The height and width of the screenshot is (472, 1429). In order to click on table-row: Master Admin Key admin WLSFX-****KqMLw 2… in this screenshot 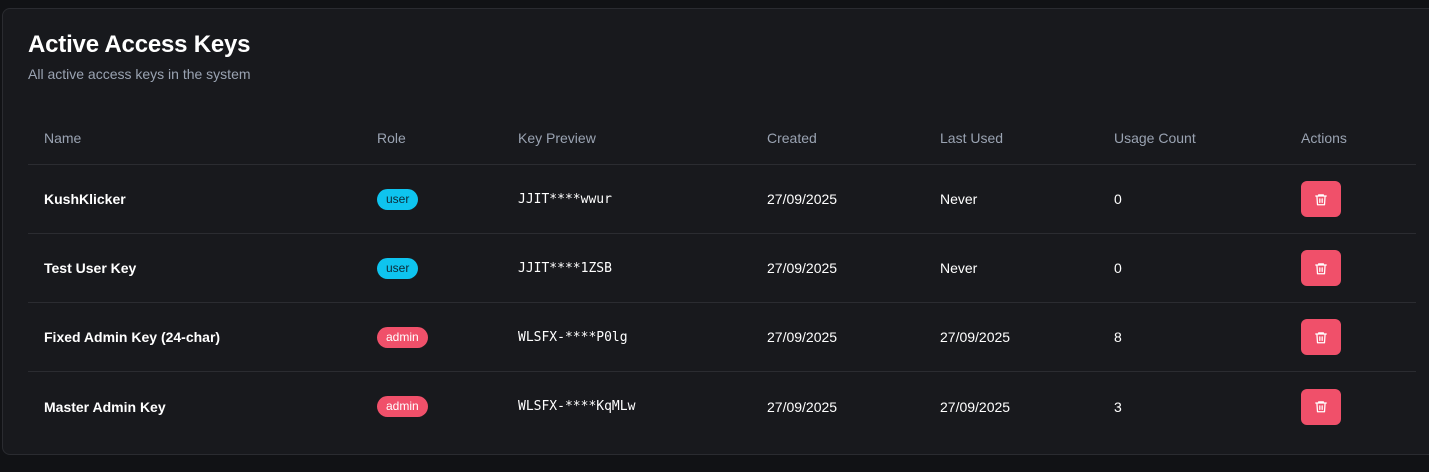, I will do `click(722, 406)`.